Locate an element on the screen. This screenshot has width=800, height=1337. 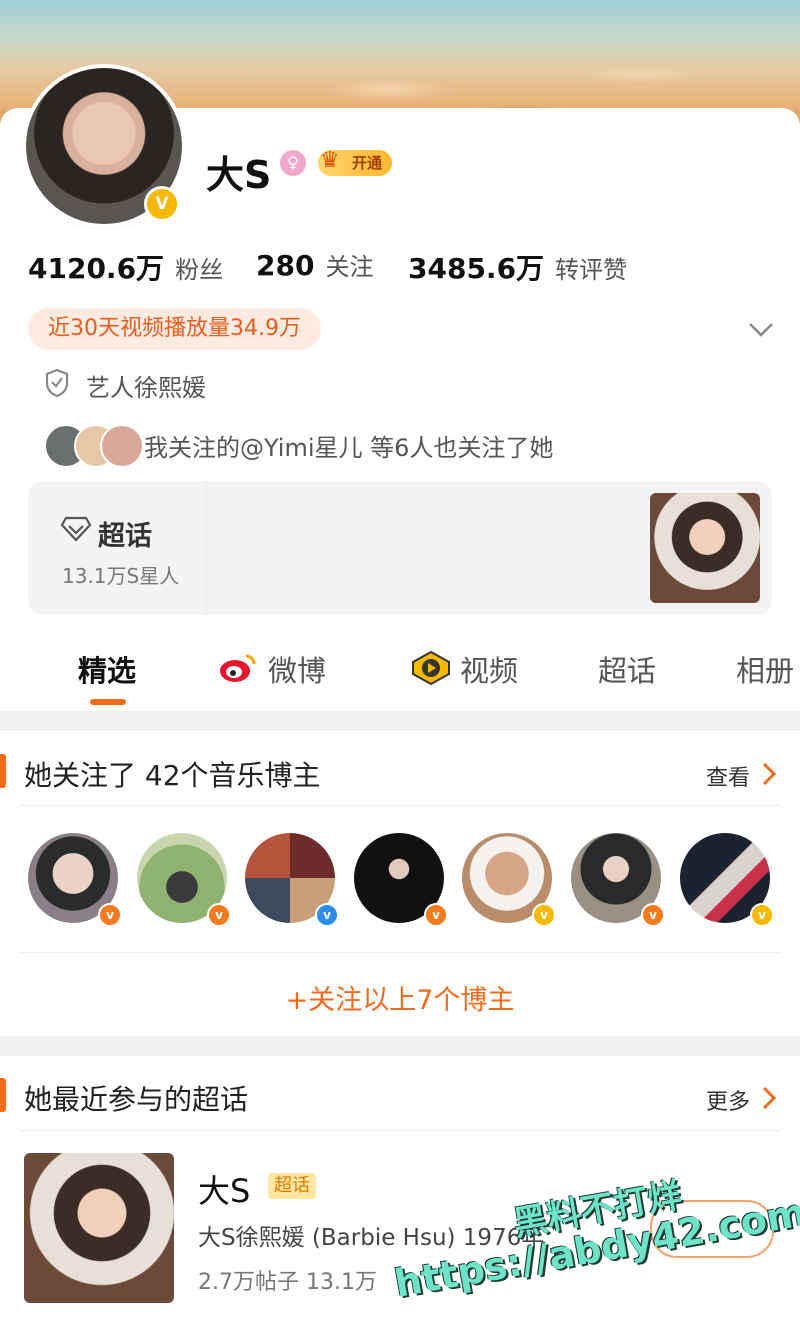
supertopic-tag: 超话 is located at coordinates (292, 1186).